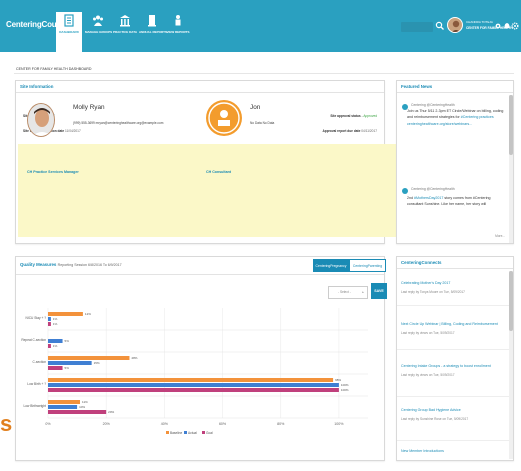 This screenshot has width=521, height=471. I want to click on gear-icon, so click(515, 26).